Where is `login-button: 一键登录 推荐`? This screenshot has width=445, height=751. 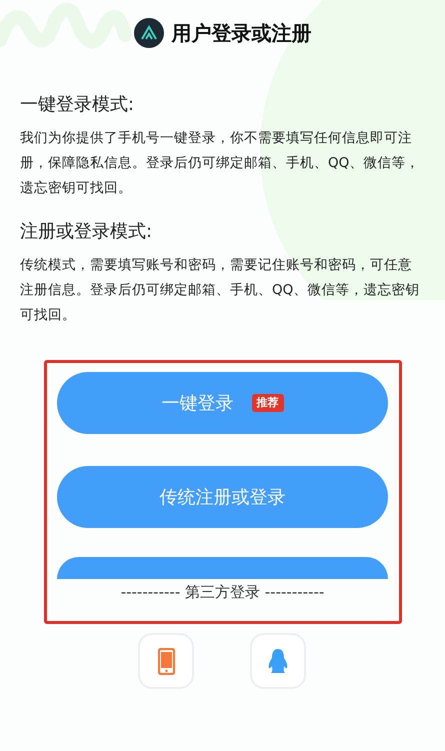
login-button: 一键登录 推荐 is located at coordinates (222, 403).